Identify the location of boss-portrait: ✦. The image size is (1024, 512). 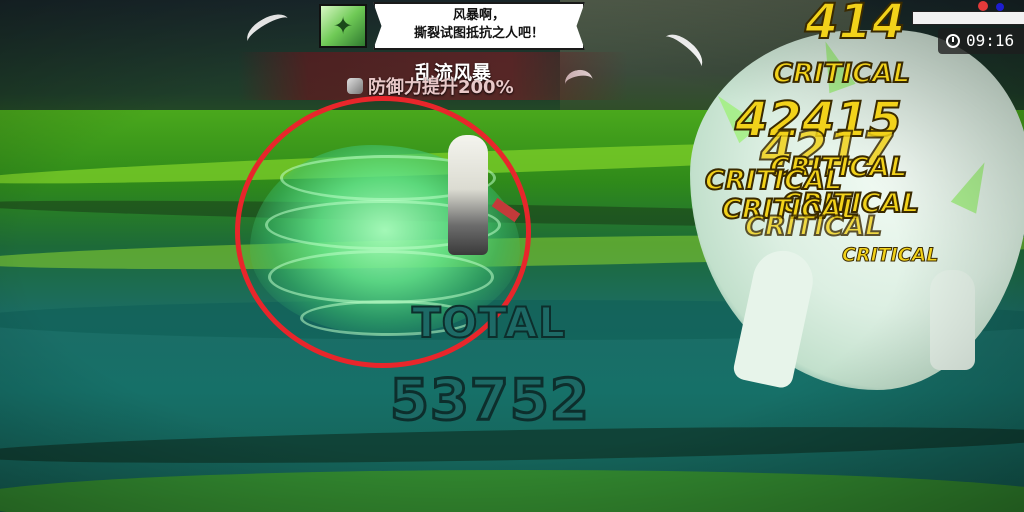
(343, 26).